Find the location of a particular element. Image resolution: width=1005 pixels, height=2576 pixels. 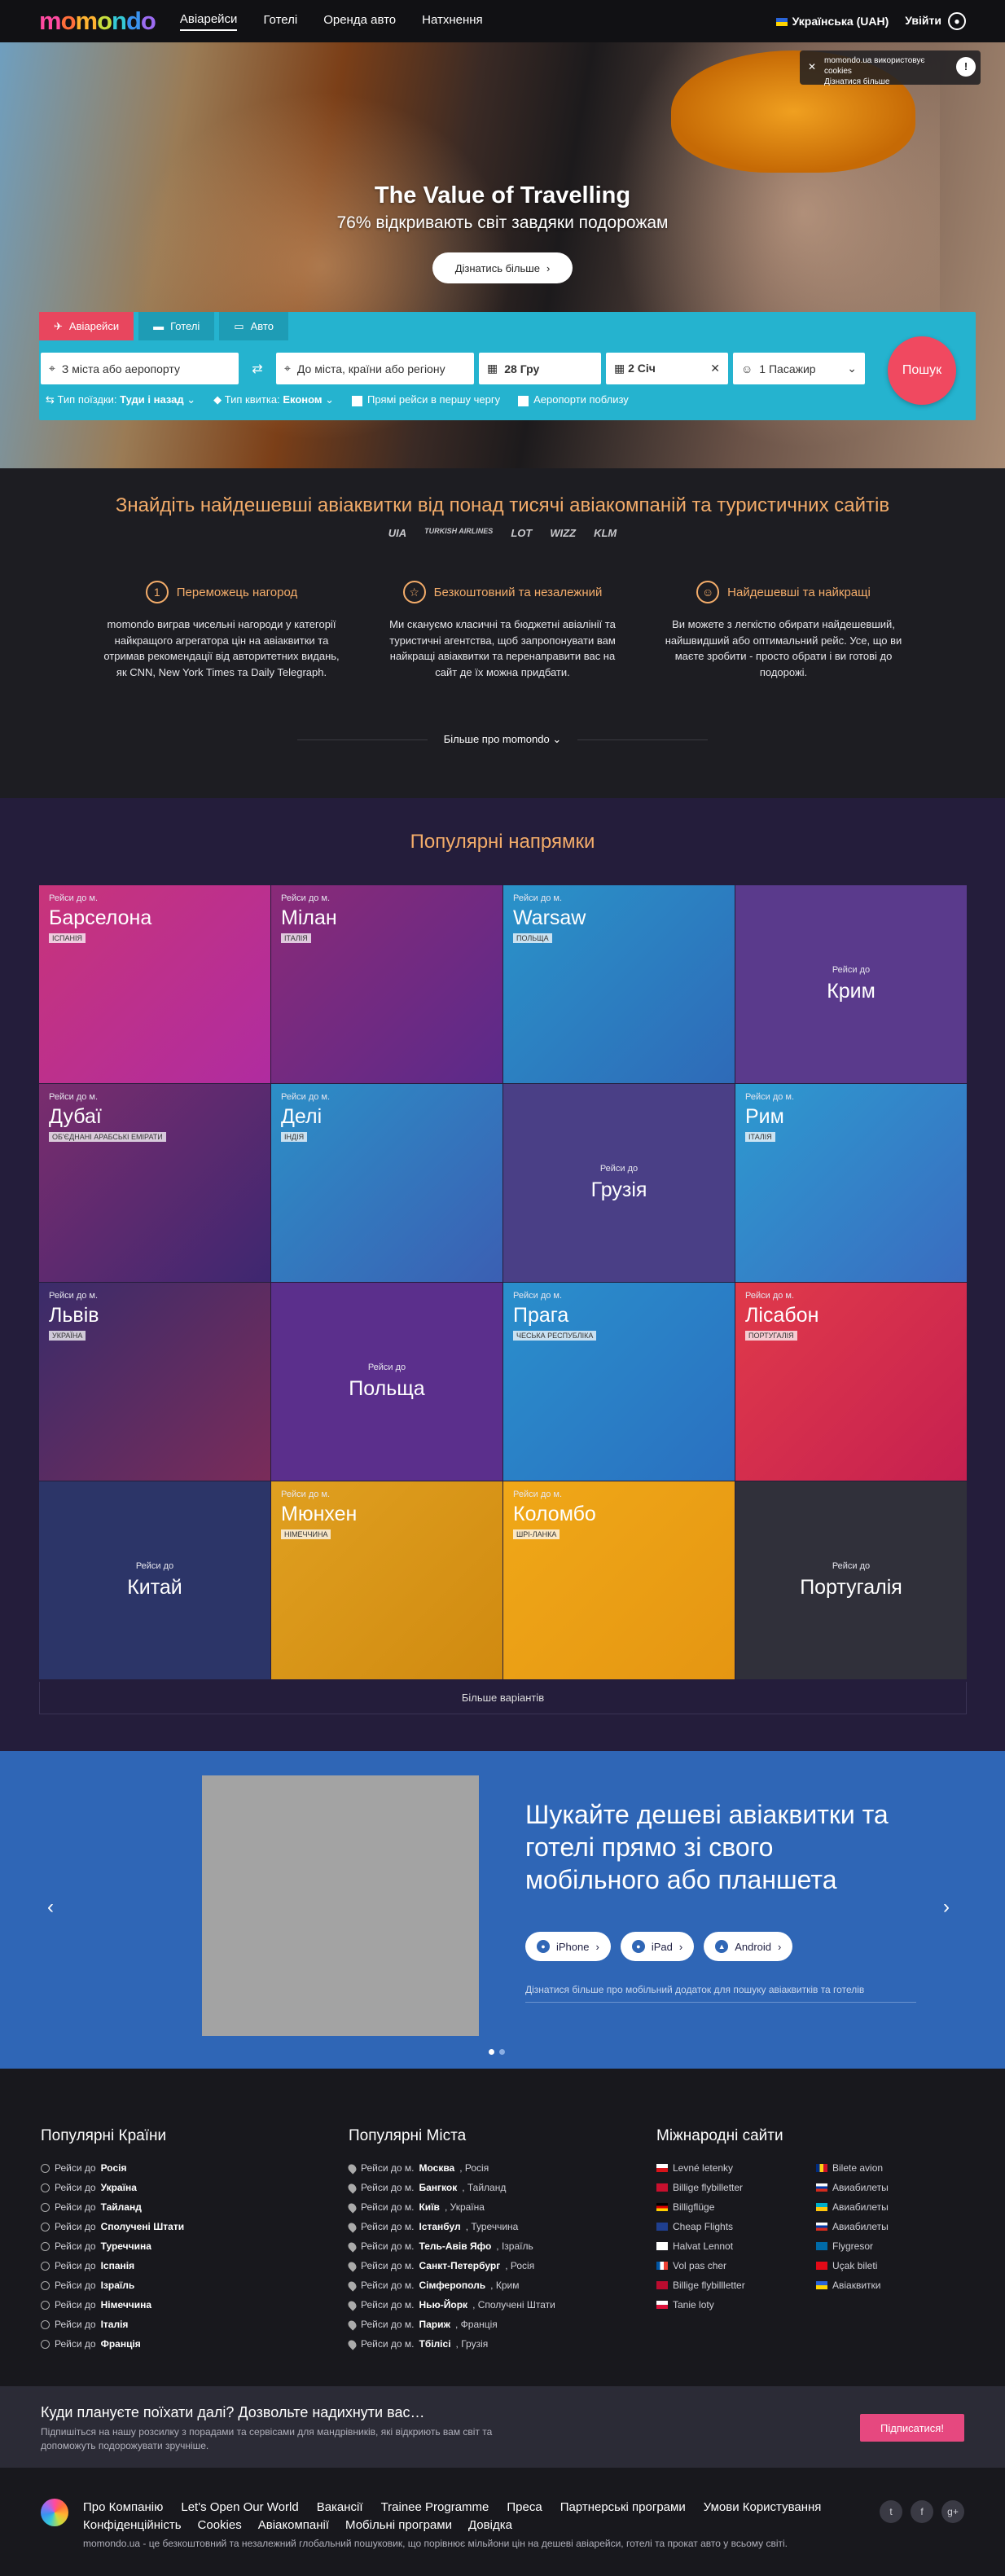

country-link: Рейси до Сполучені Штати is located at coordinates (112, 2226).